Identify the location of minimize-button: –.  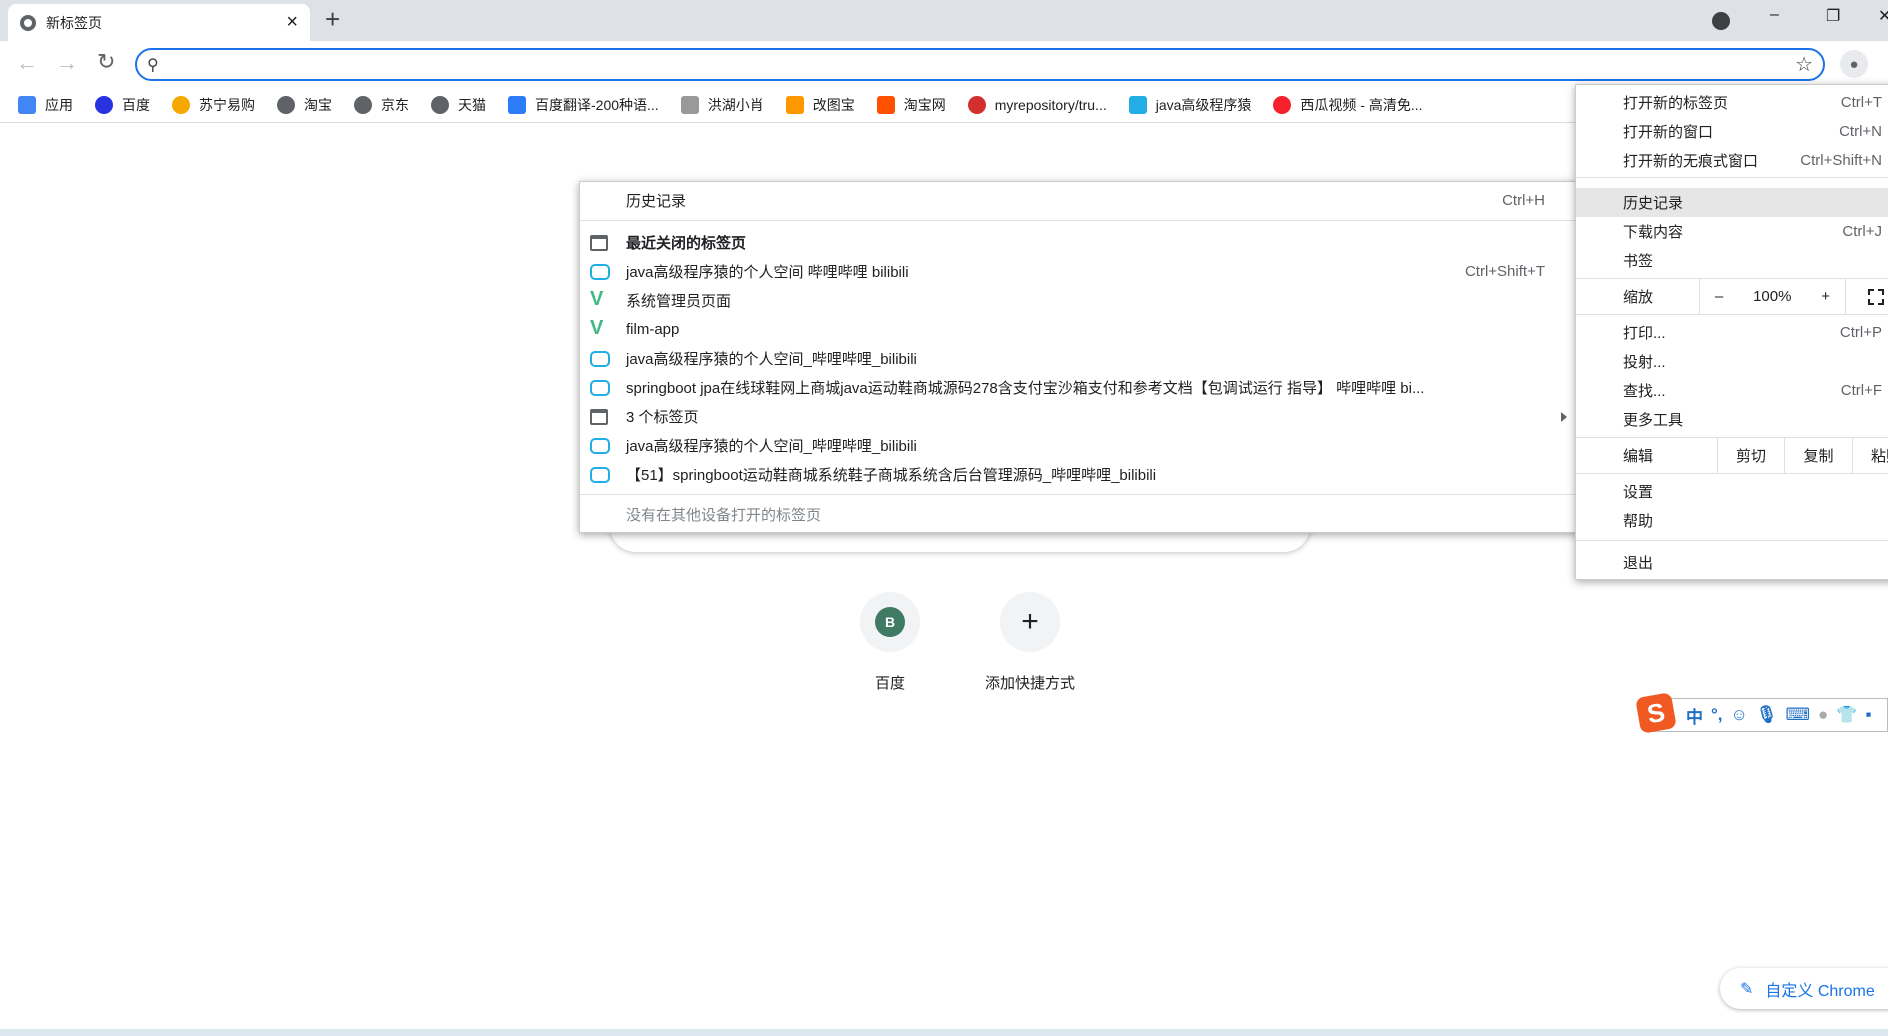
(1774, 15).